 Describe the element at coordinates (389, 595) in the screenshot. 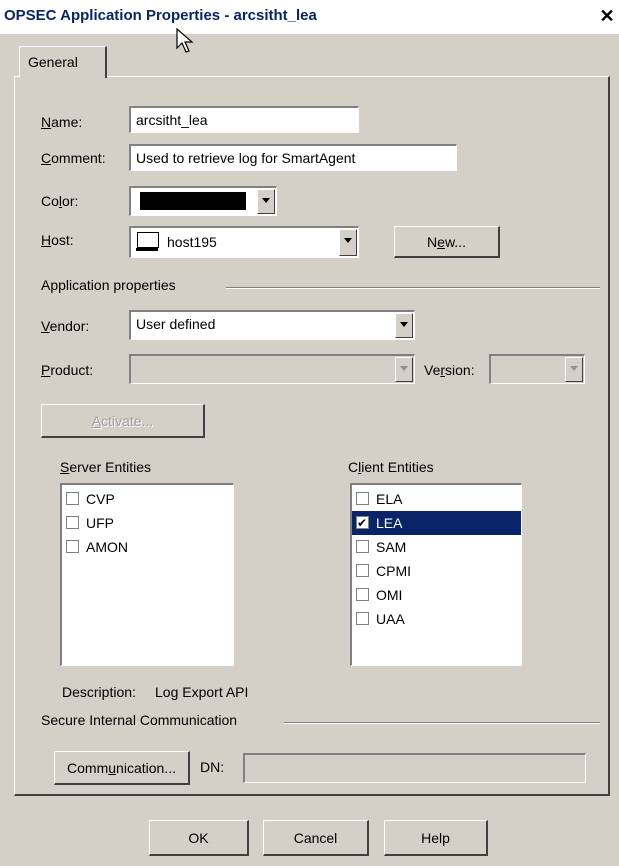

I see `client-entity-item-label: OMI` at that location.